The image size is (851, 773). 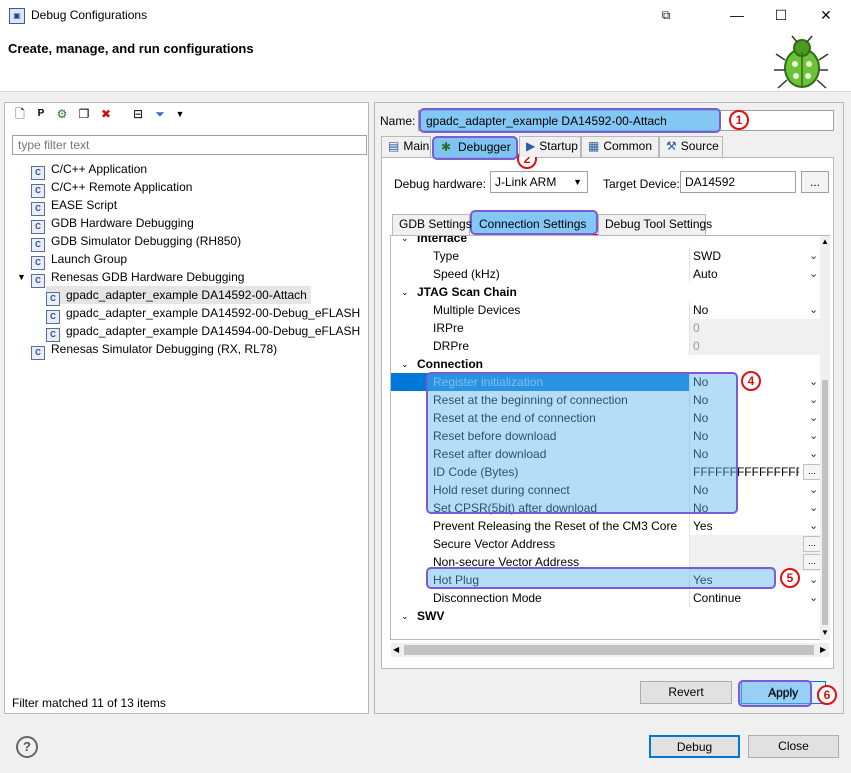 What do you see at coordinates (607, 256) in the screenshot?
I see `grid-row: Type SWD ⌄` at bounding box center [607, 256].